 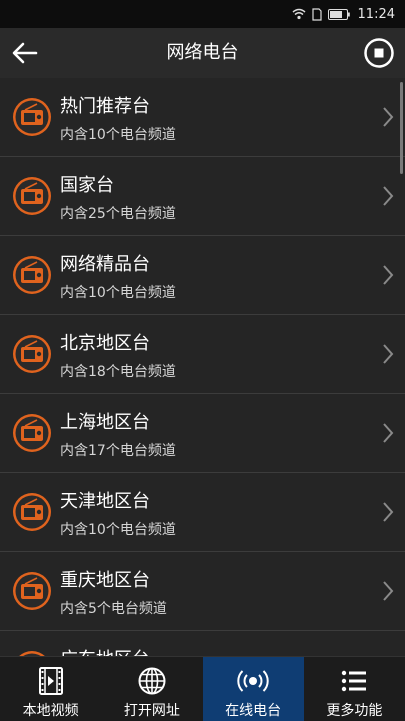 I want to click on station-row-4: 上海地区台 内含17个电台频道, so click(x=202, y=433).